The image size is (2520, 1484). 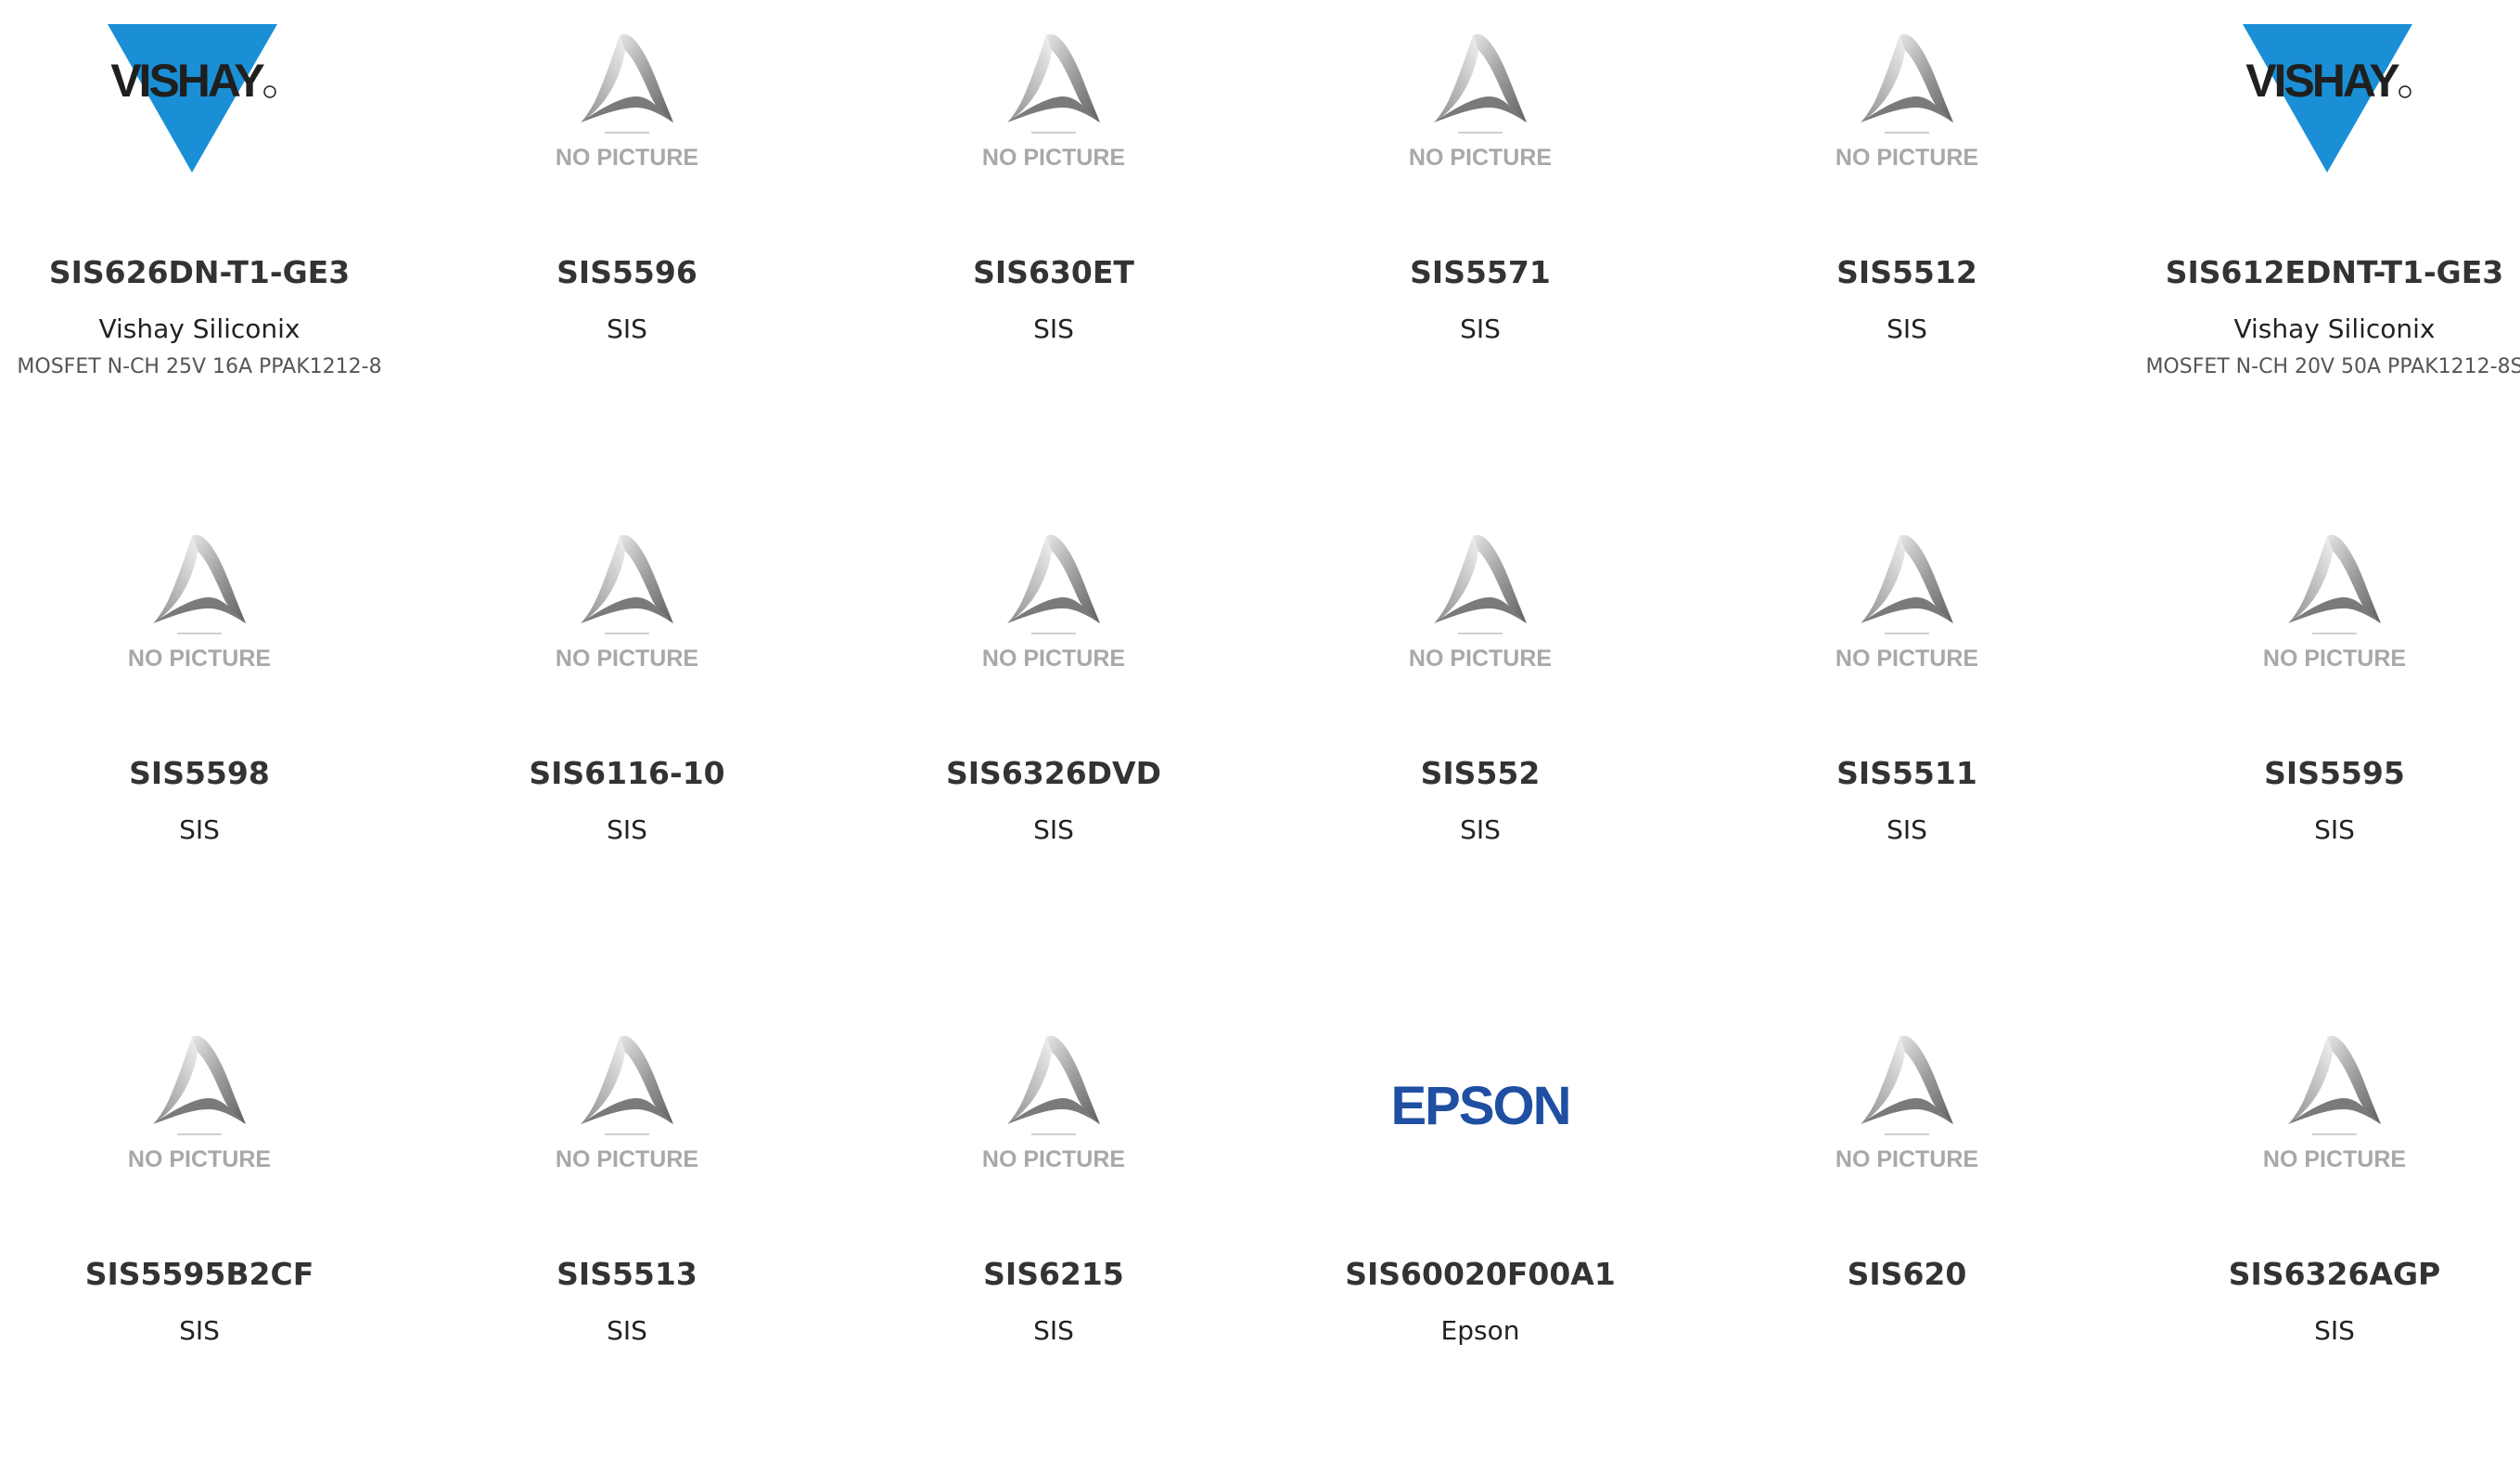 I want to click on product-card: NO PICTURE SIS6326DVD SIS, so click(x=1053, y=742).